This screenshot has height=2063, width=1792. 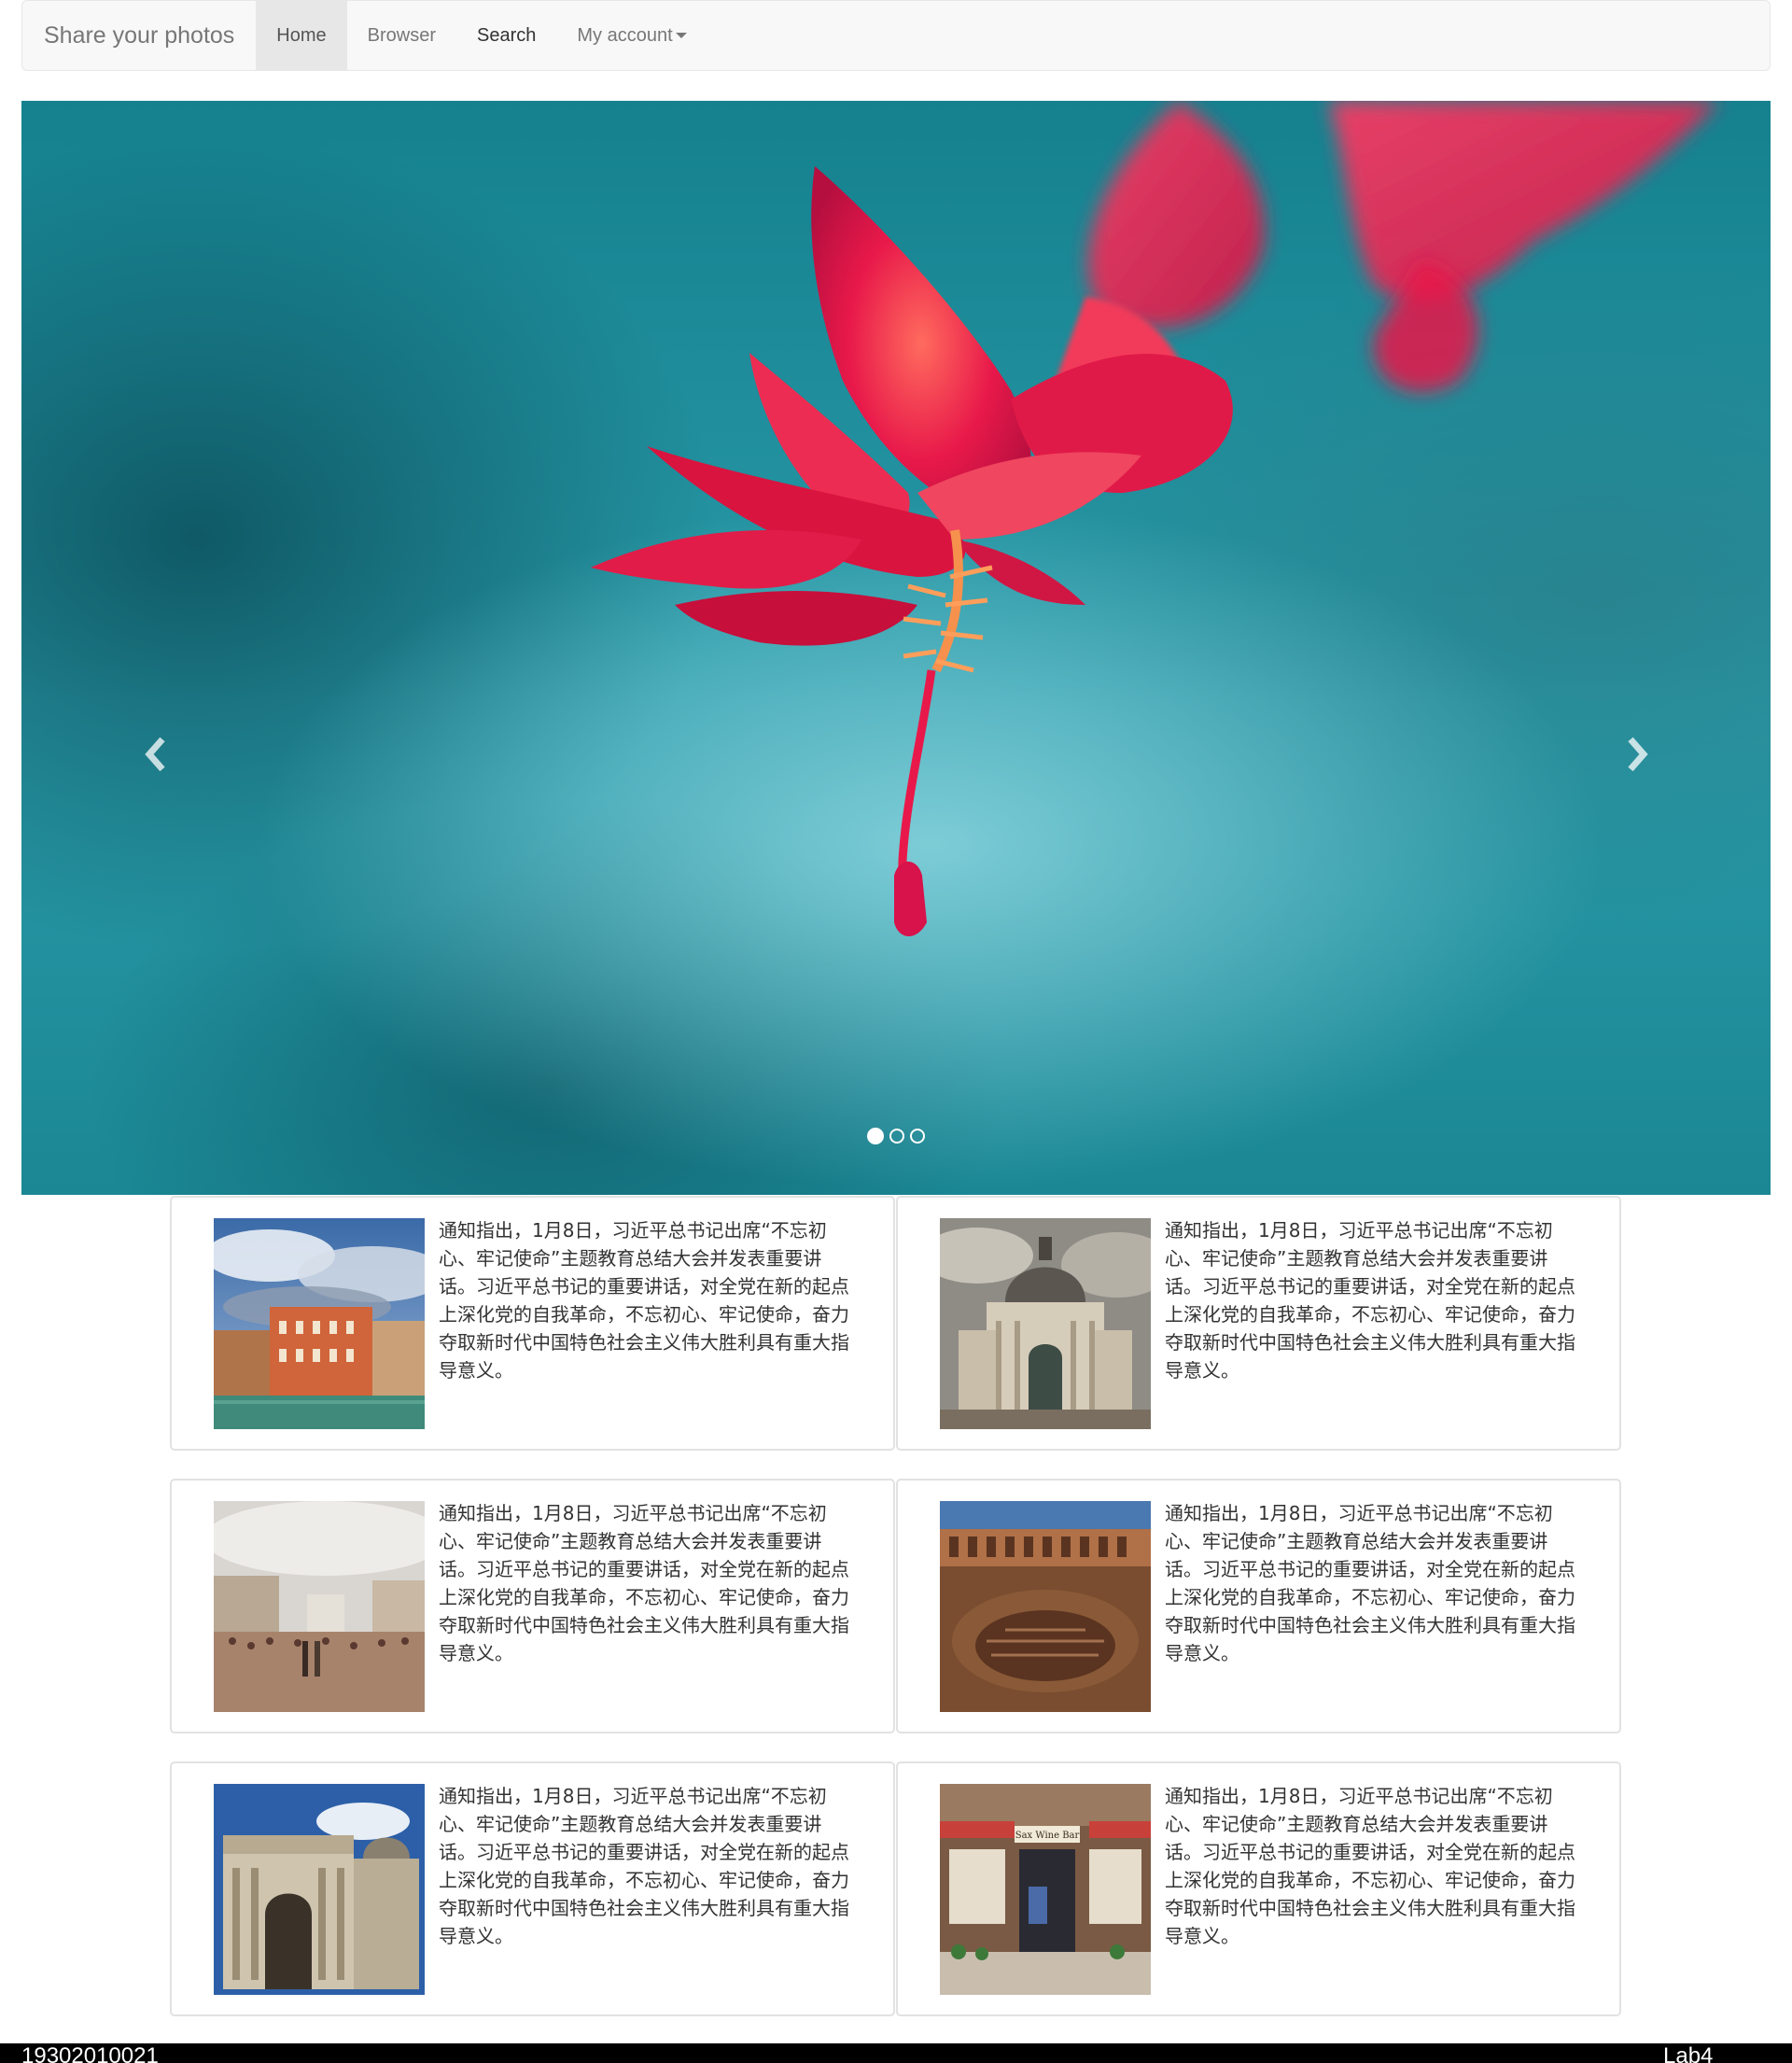 I want to click on nav-my-account: My account, so click(x=631, y=36).